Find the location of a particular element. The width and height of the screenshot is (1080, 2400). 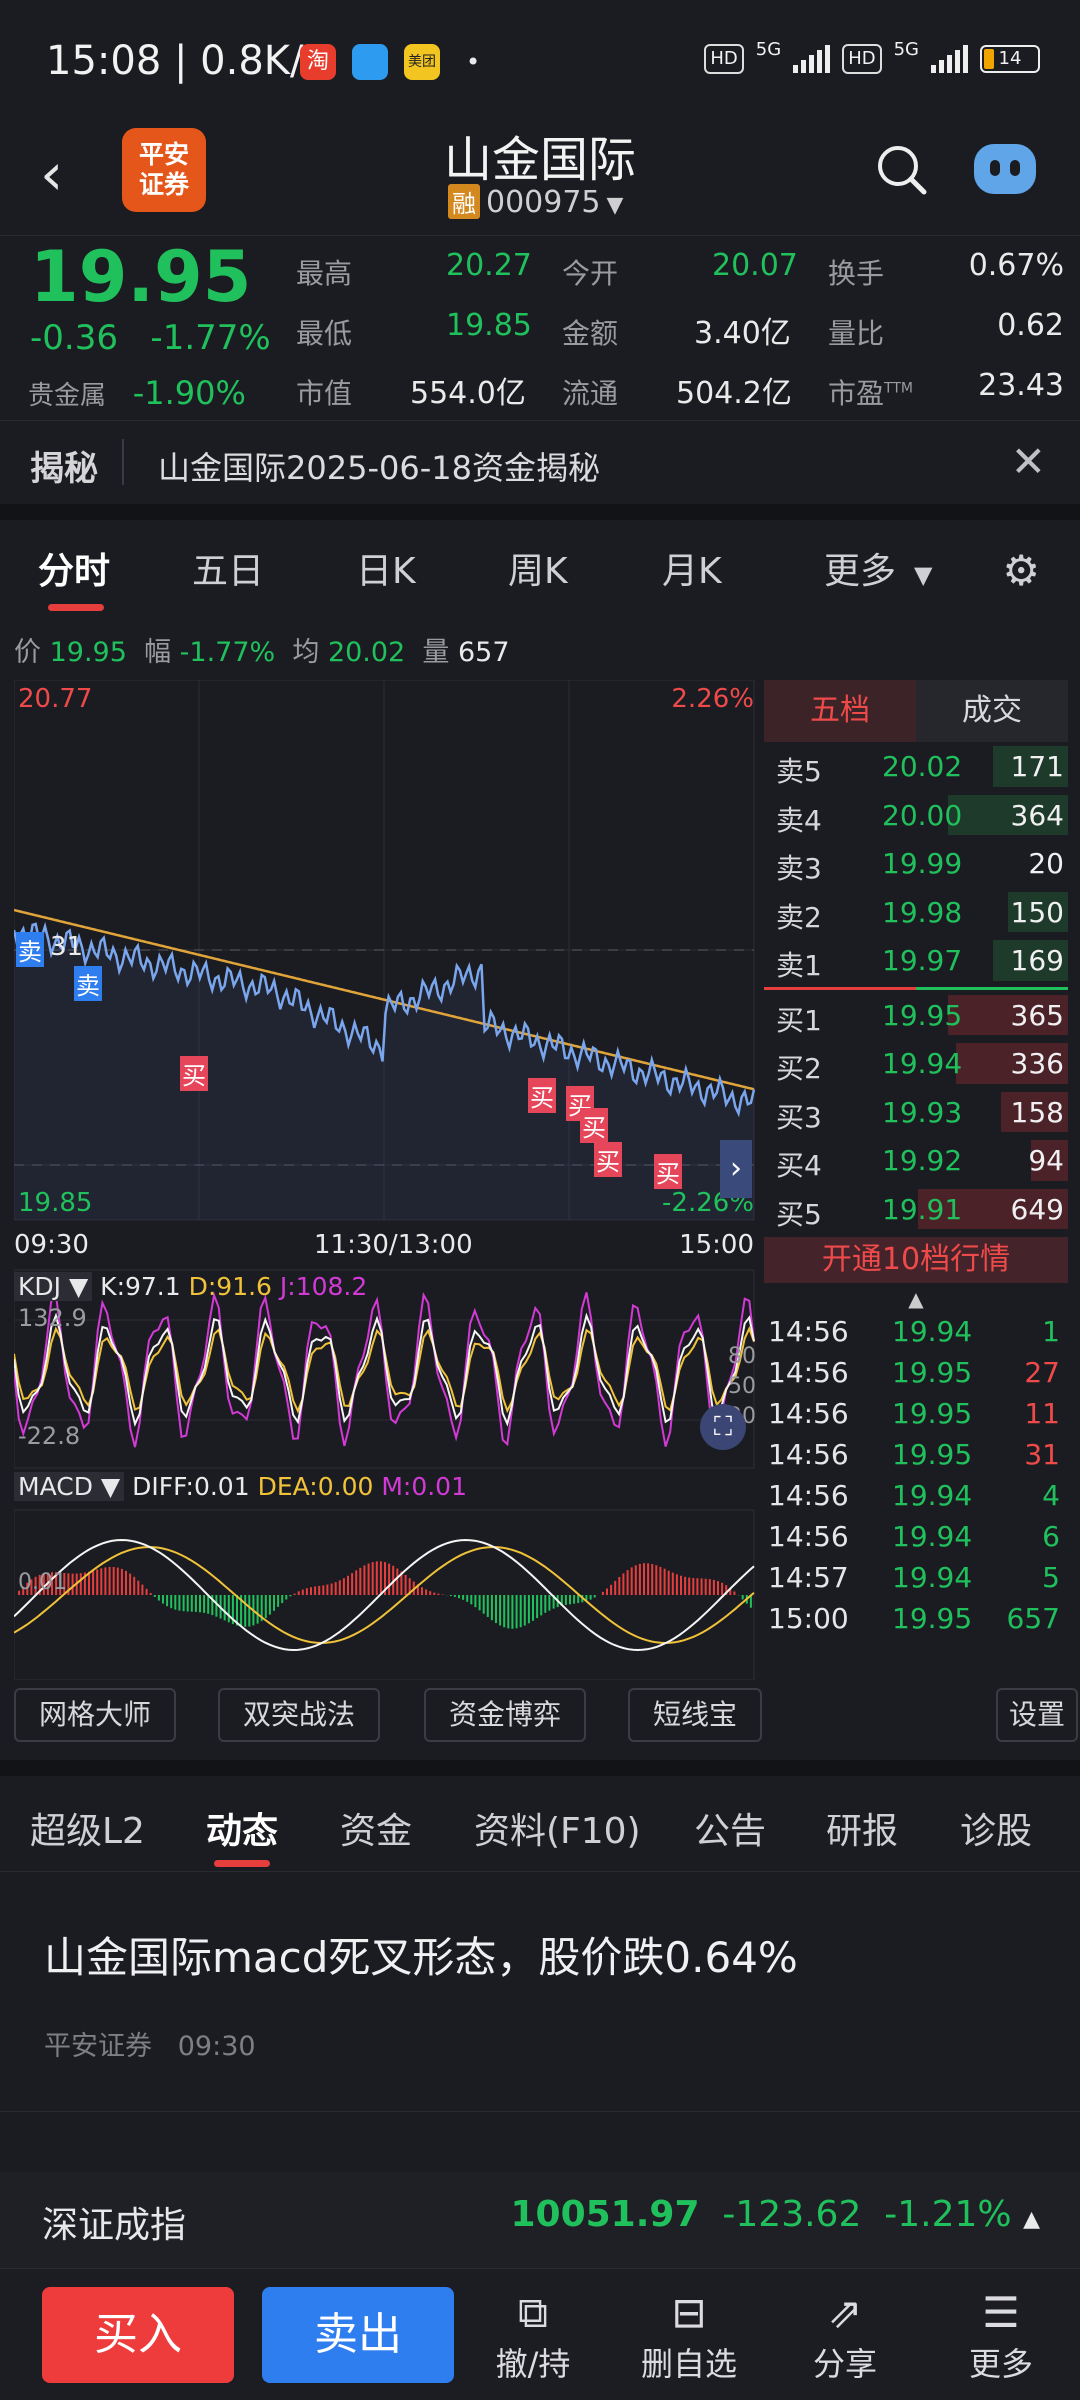

tab-profile: 资料(F10) is located at coordinates (557, 1828).